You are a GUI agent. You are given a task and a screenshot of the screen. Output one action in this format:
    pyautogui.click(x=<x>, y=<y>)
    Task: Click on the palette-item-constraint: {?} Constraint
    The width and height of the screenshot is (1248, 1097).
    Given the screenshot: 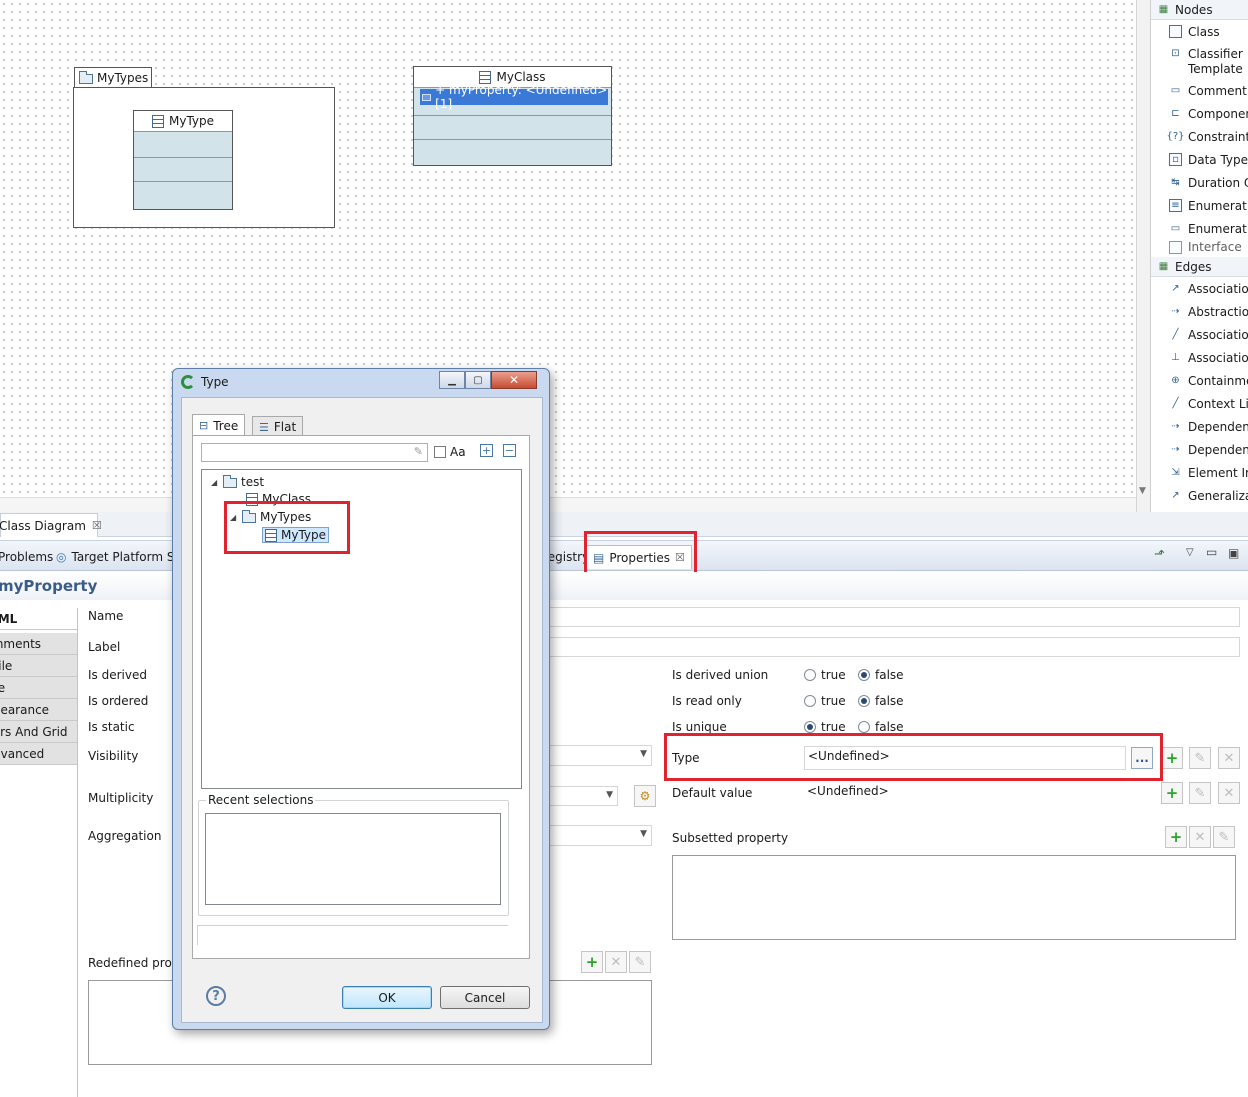 What is the action you would take?
    pyautogui.click(x=1199, y=136)
    